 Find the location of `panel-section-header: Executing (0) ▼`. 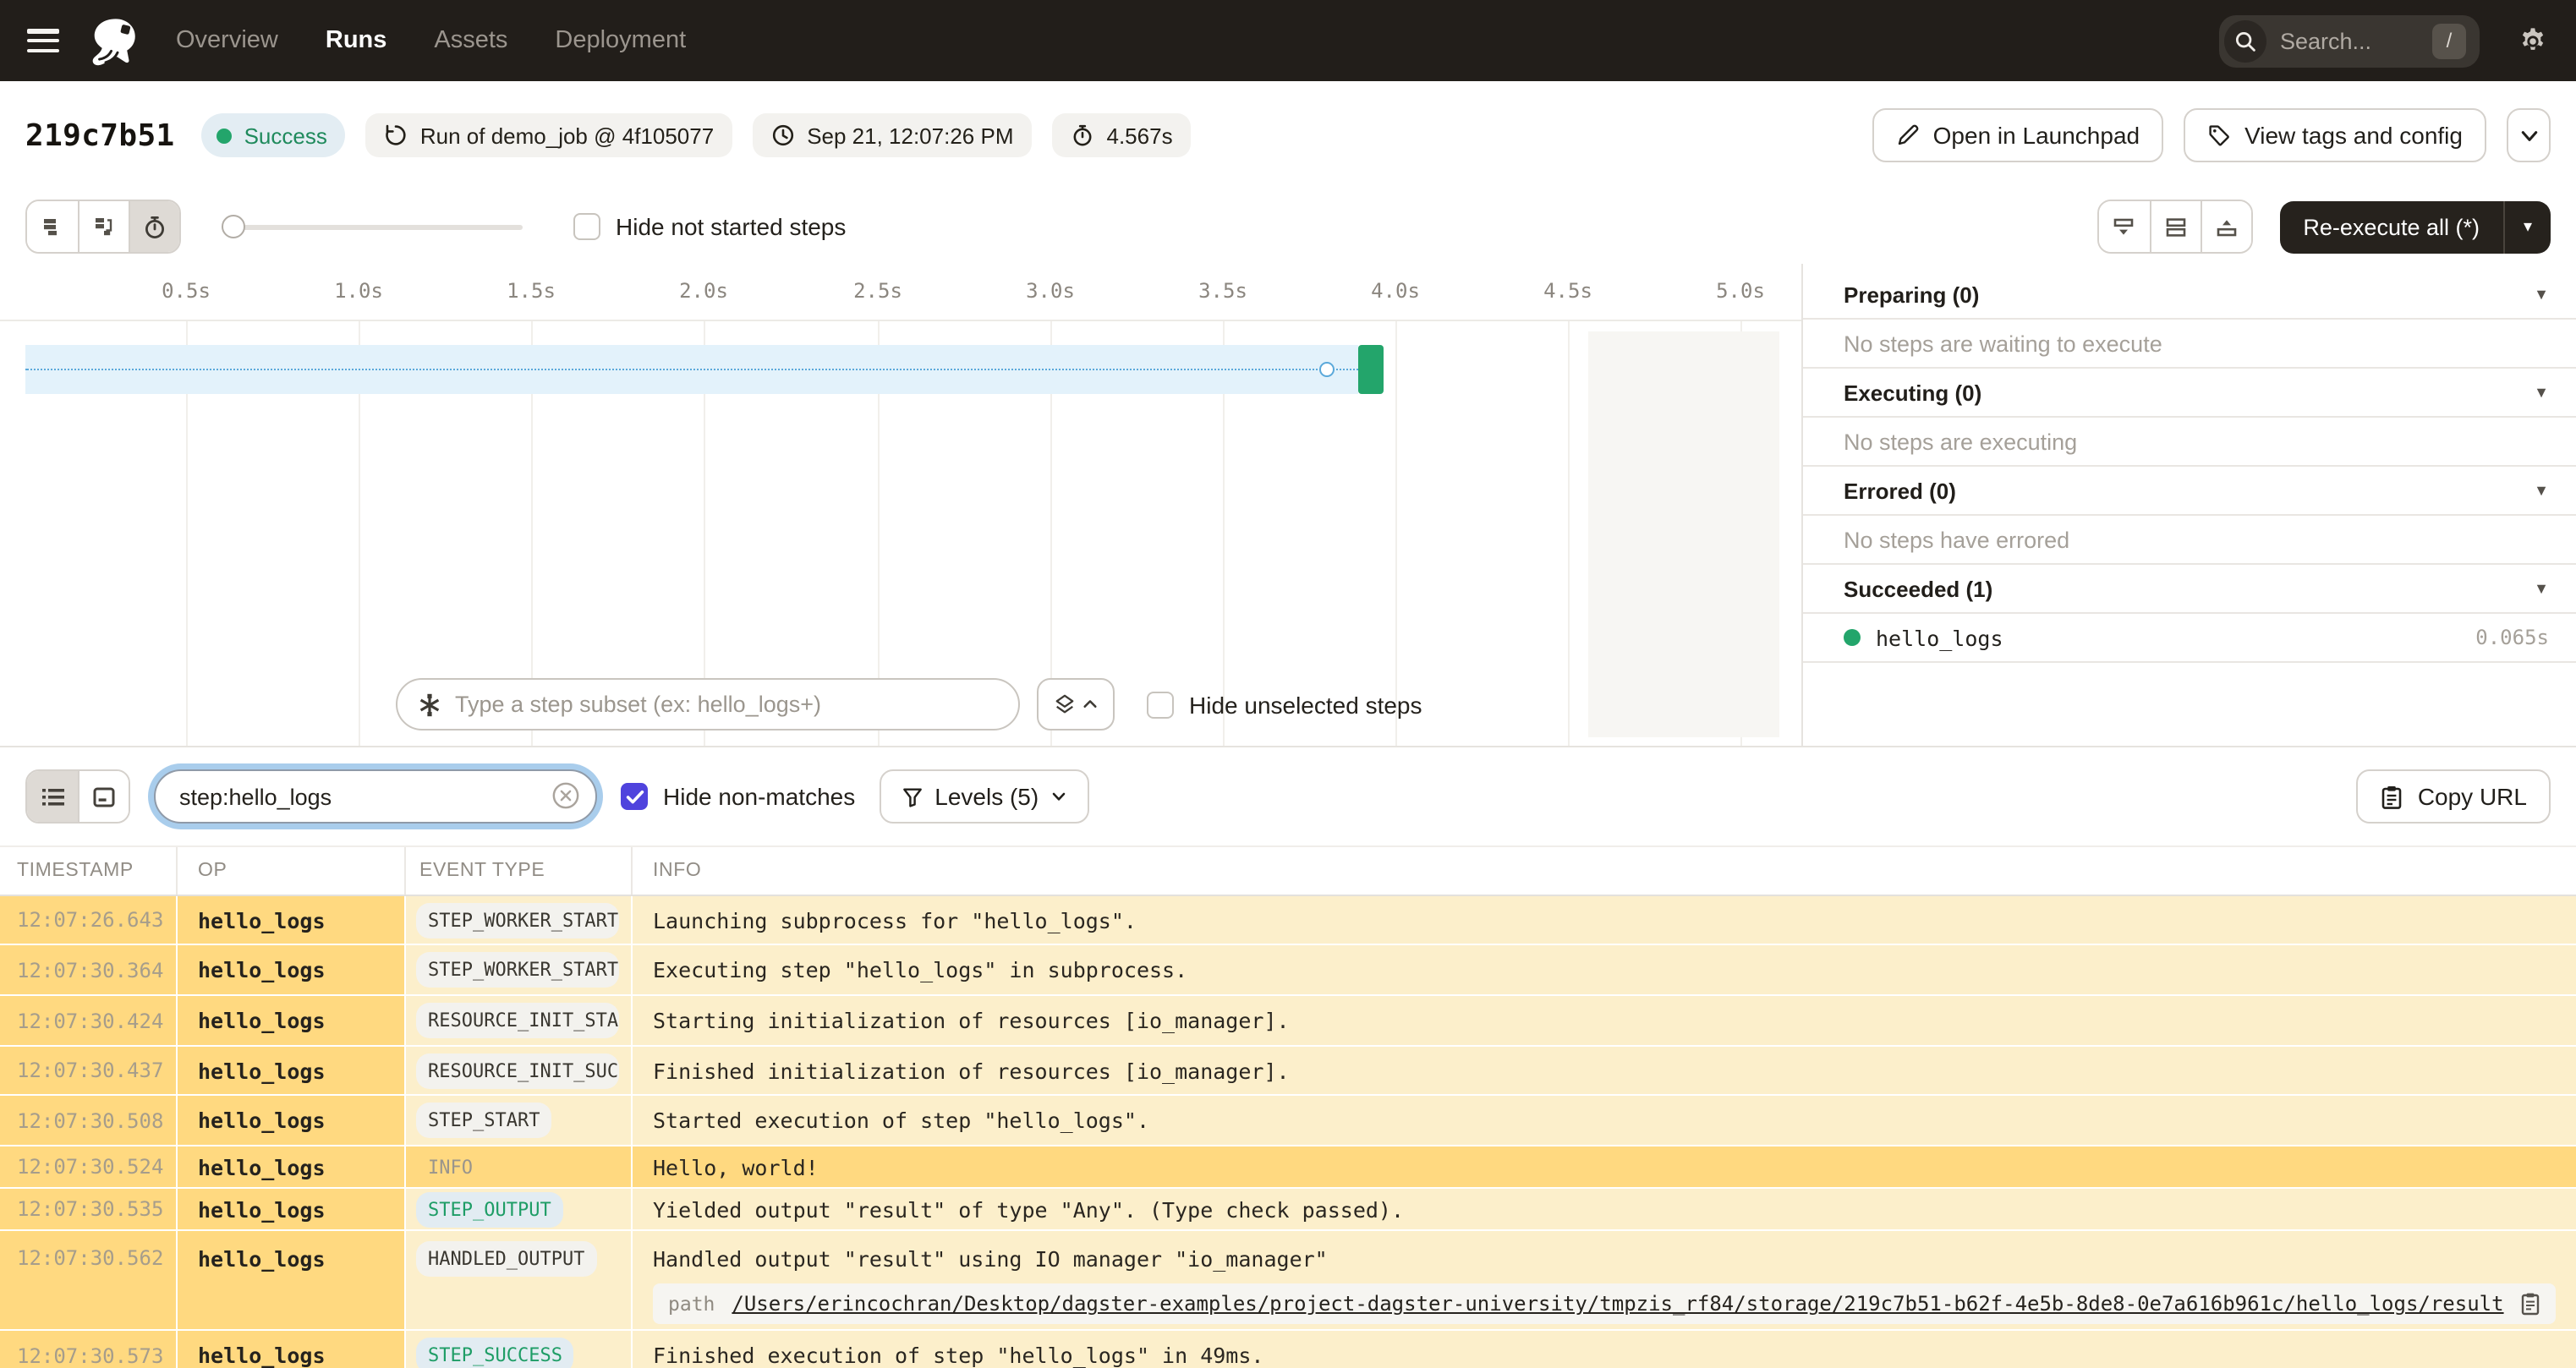

panel-section-header: Executing (0) ▼ is located at coordinates (2189, 393).